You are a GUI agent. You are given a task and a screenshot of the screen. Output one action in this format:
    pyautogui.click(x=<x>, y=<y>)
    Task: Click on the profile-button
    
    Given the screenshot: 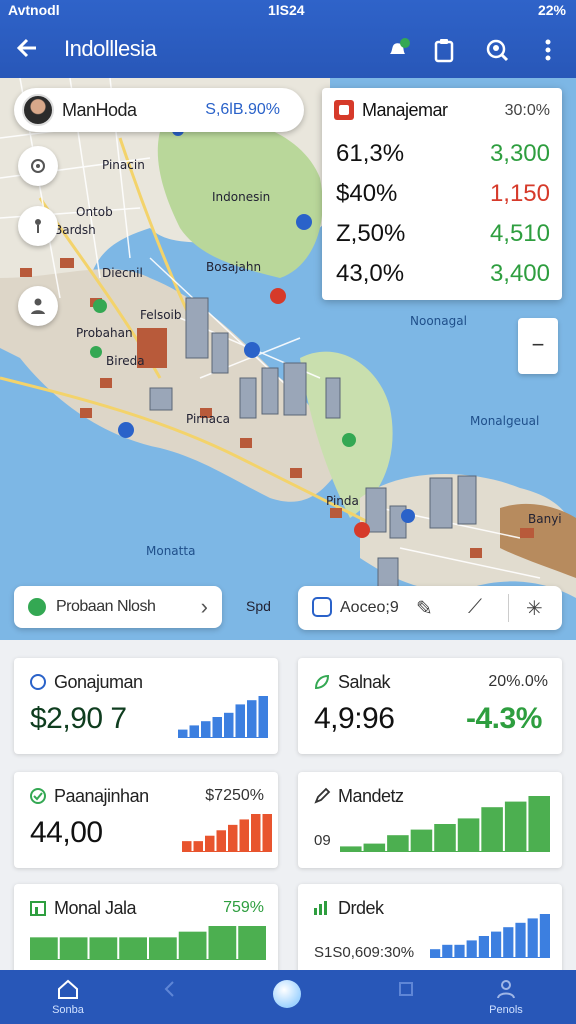 What is the action you would take?
    pyautogui.click(x=38, y=306)
    